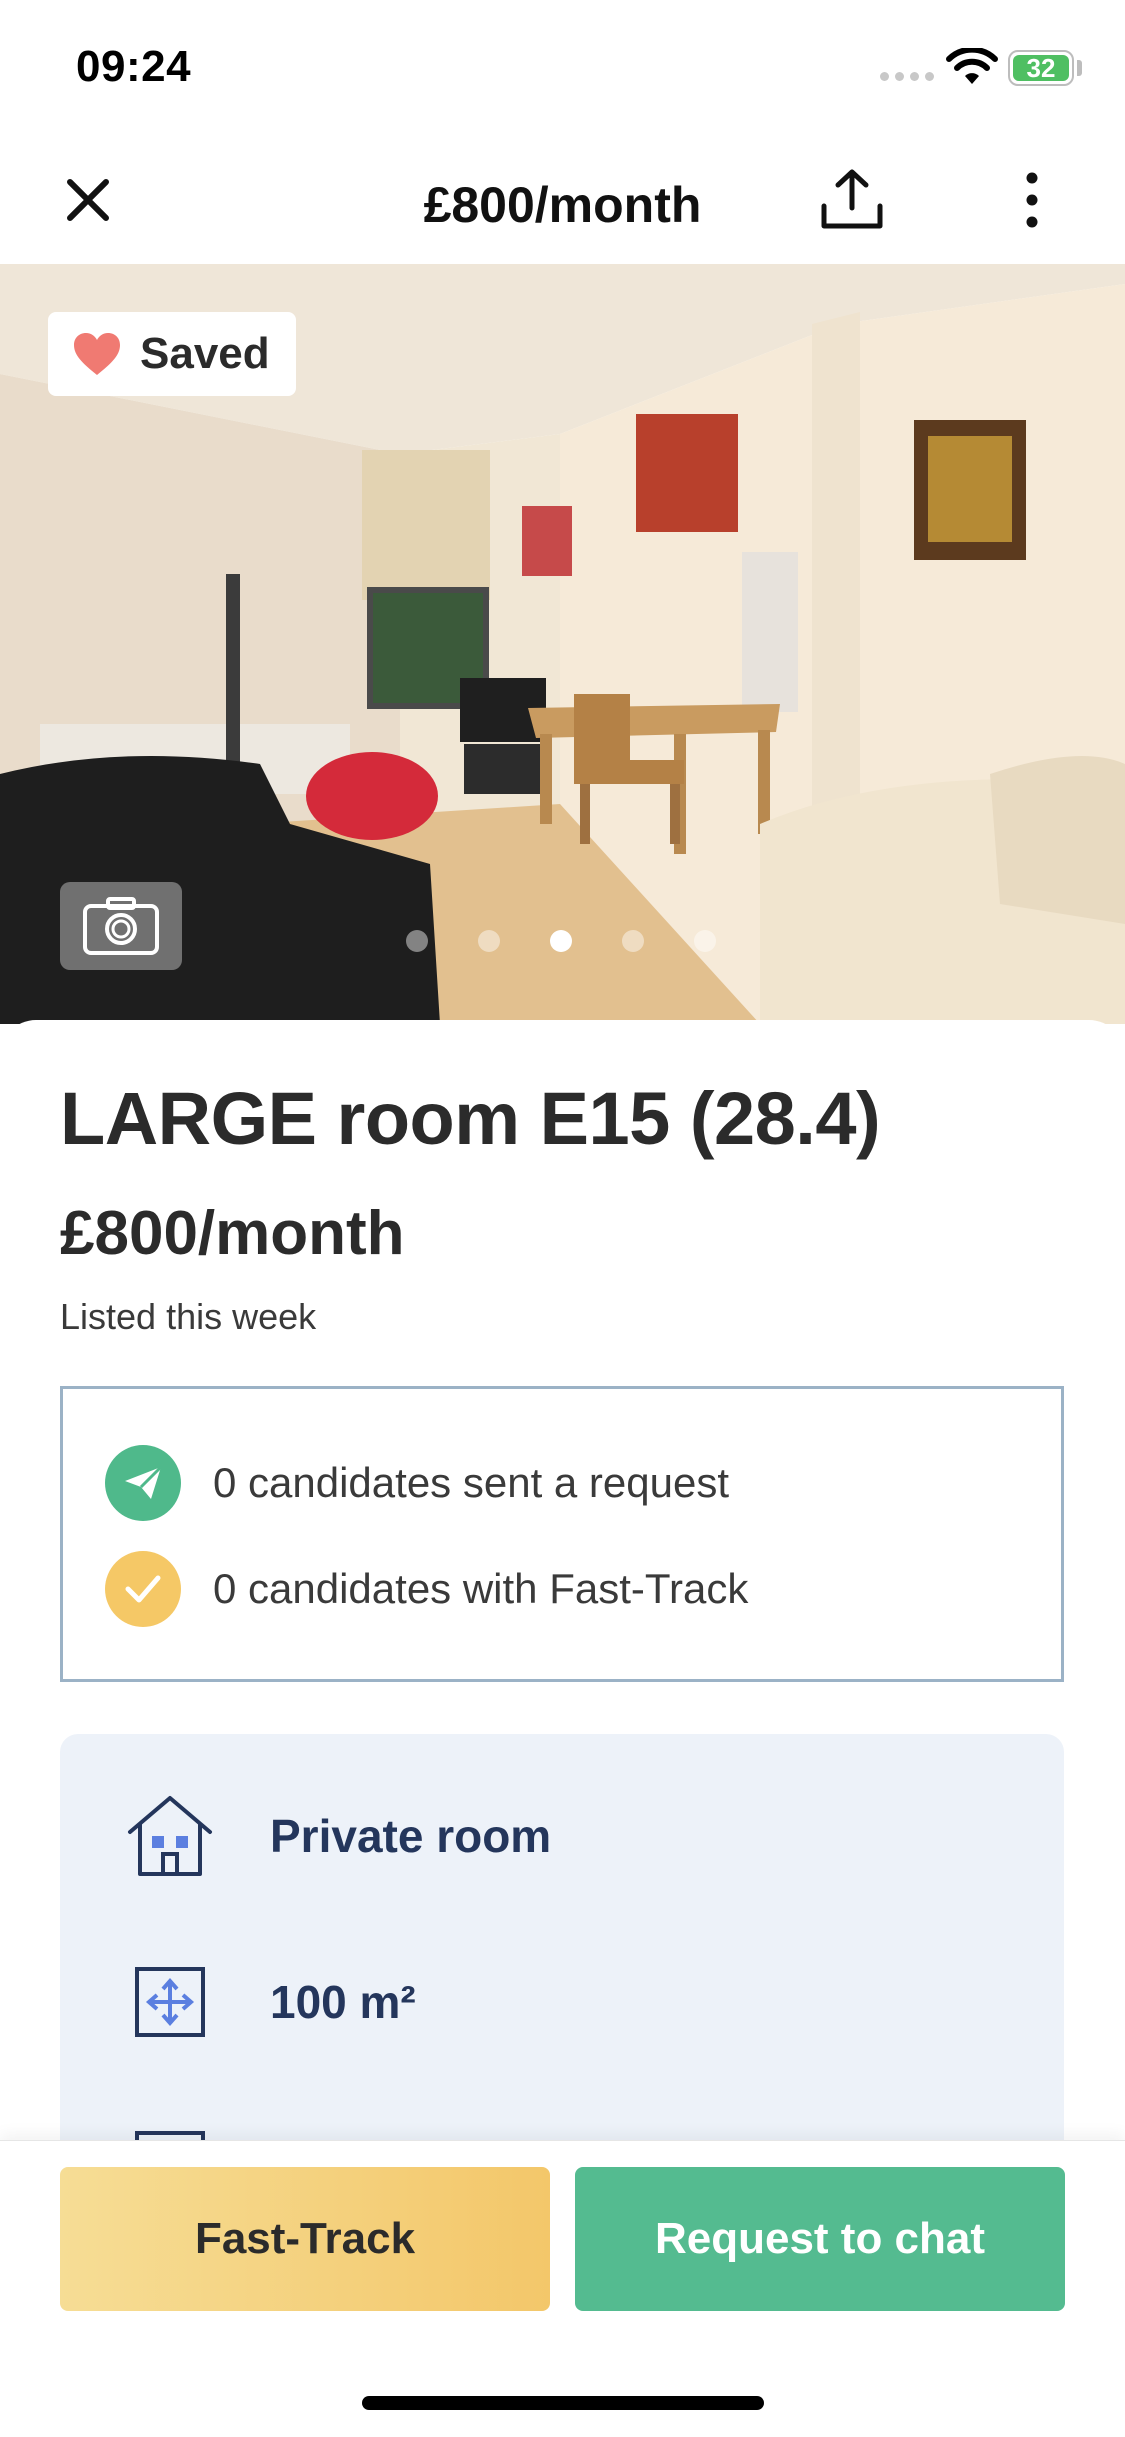 Image resolution: width=1125 pixels, height=2437 pixels. What do you see at coordinates (1079, 68) in the screenshot?
I see `battery-cap` at bounding box center [1079, 68].